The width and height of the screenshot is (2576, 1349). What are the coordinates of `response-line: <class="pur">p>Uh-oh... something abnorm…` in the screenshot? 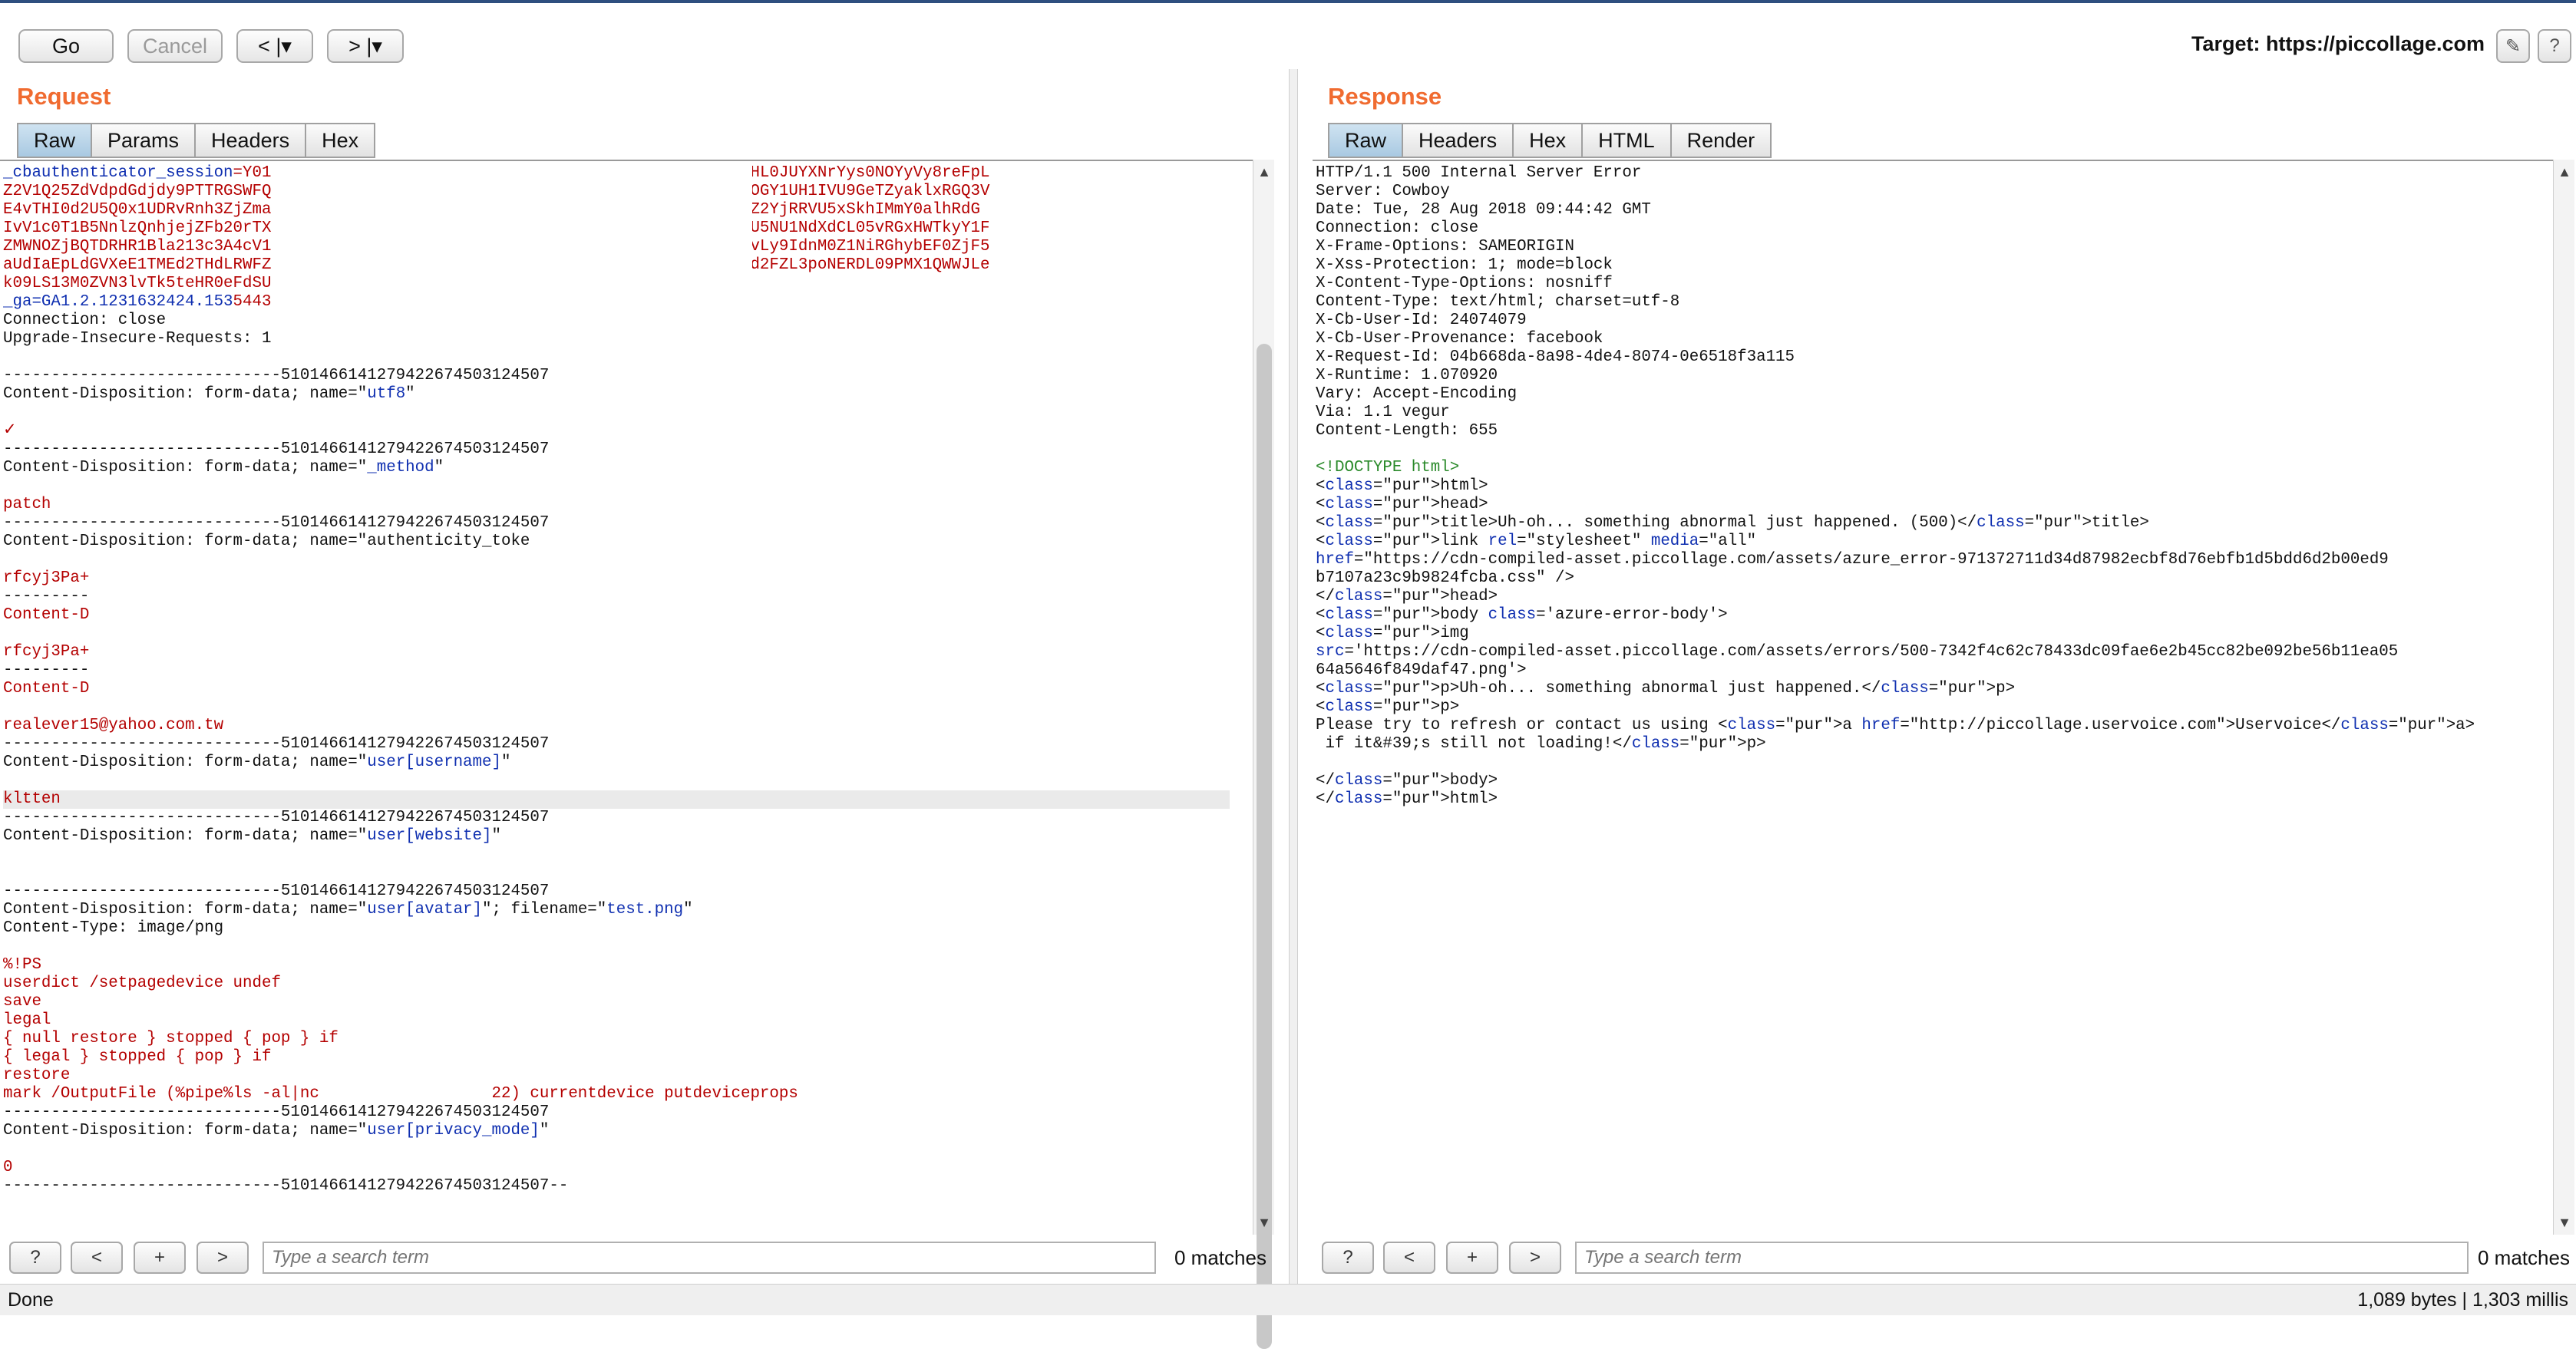 It's located at (1921, 689).